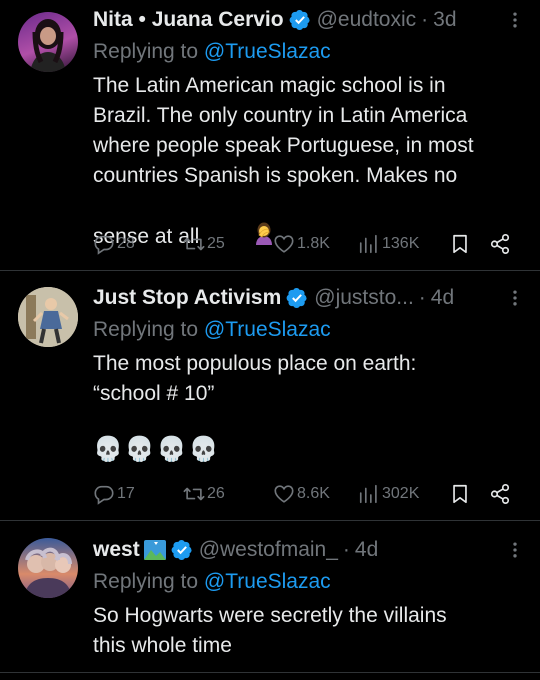 Image resolution: width=540 pixels, height=680 pixels. I want to click on display-name: west, so click(116, 550).